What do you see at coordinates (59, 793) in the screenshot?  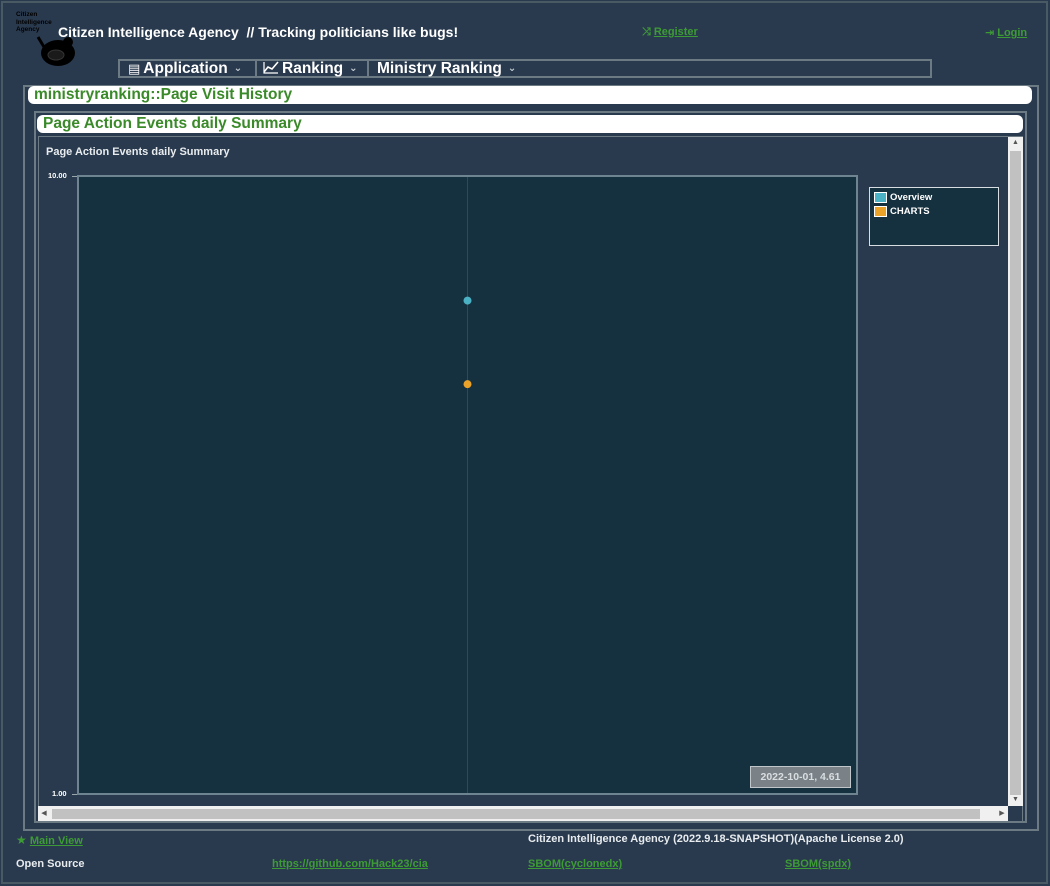 I see `y-tick-label-bottom: 1.00` at bounding box center [59, 793].